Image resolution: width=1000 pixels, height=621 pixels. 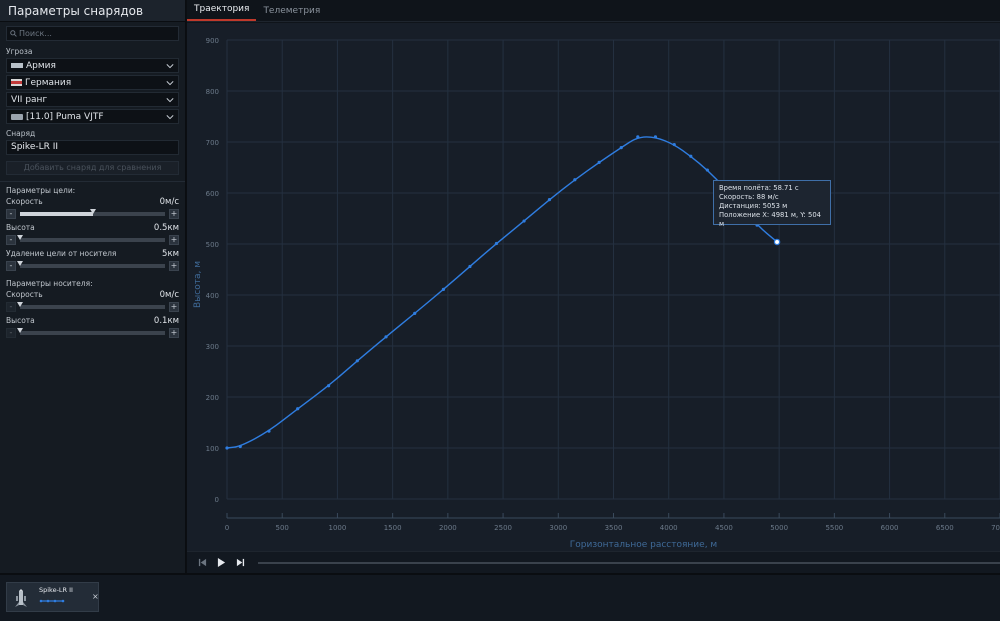 I want to click on select-vehicle: [11.0] Puma VJTF, so click(x=92, y=116).